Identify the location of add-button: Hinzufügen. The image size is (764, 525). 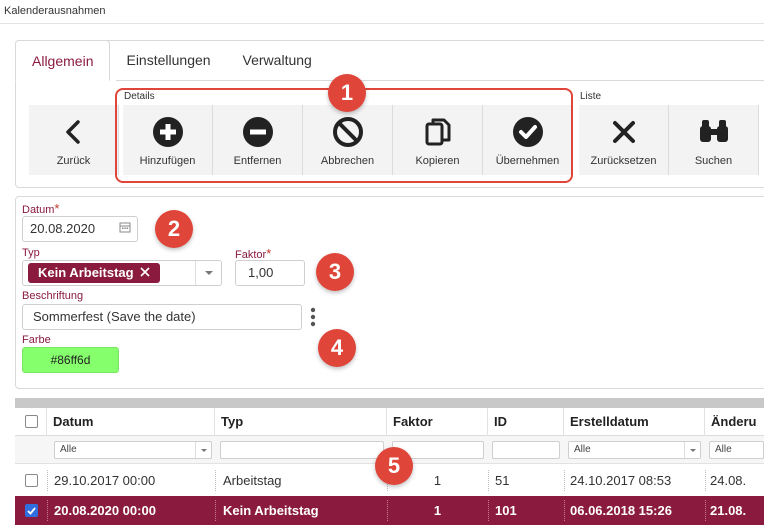
(168, 140).